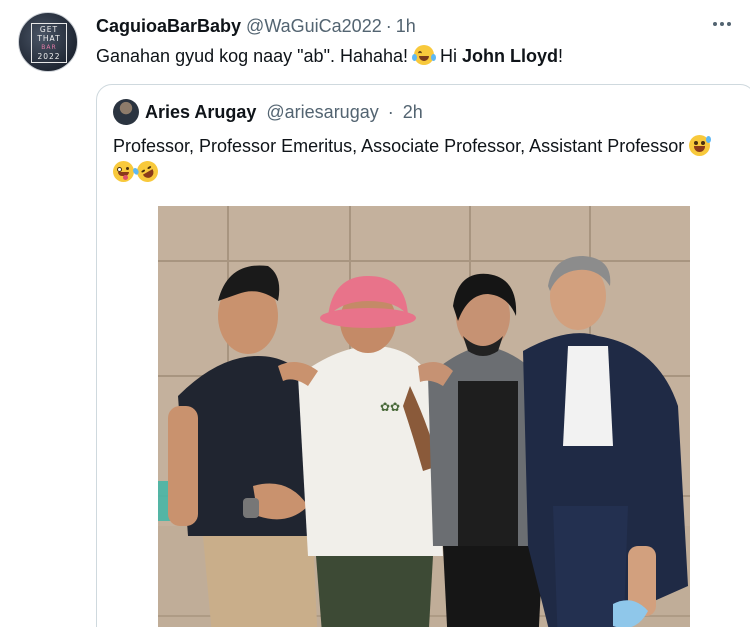  What do you see at coordinates (561, 56) in the screenshot?
I see `tweet-text-part: !` at bounding box center [561, 56].